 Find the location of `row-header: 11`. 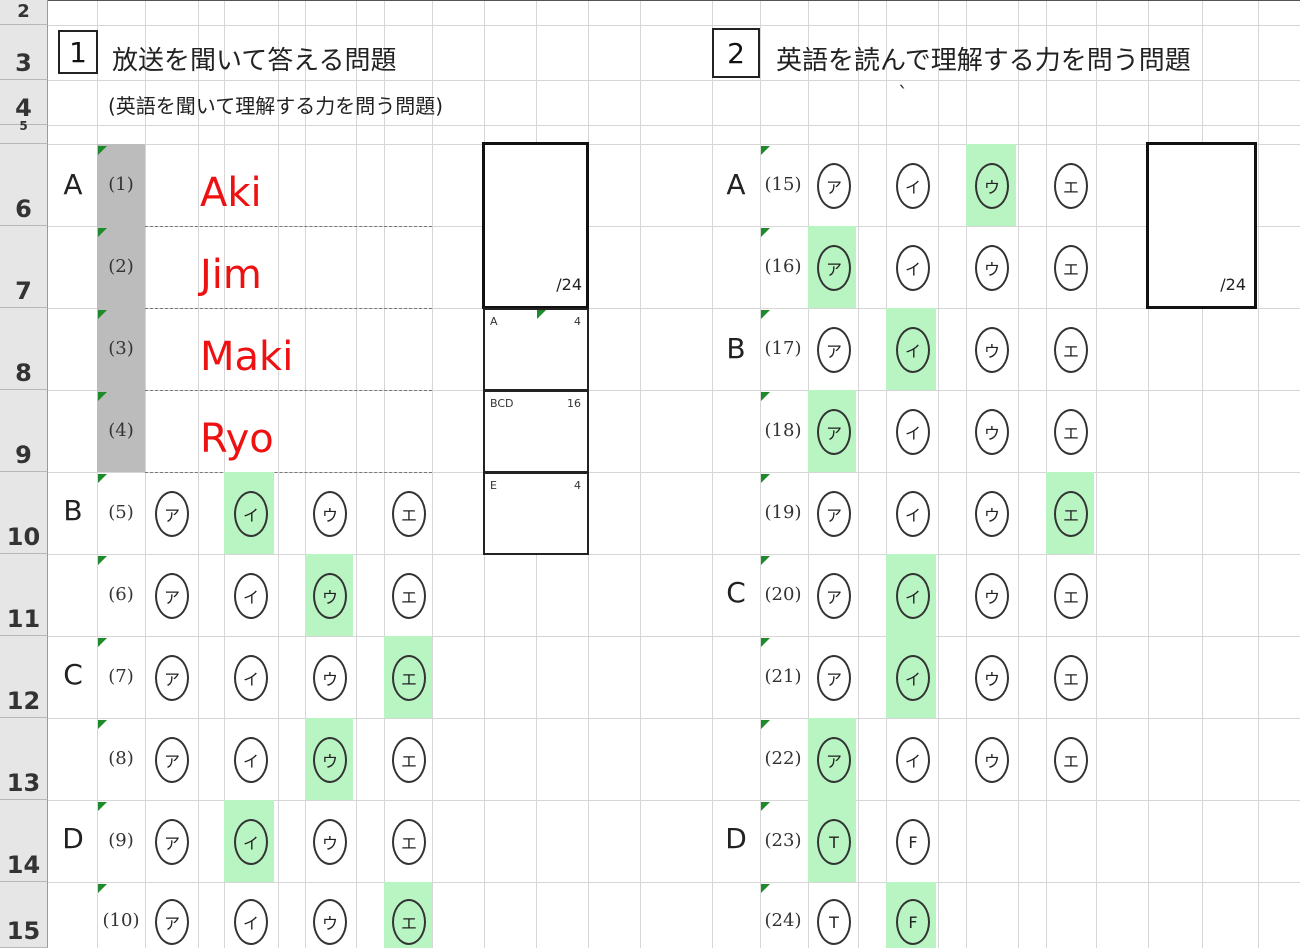

row-header: 11 is located at coordinates (24, 595).